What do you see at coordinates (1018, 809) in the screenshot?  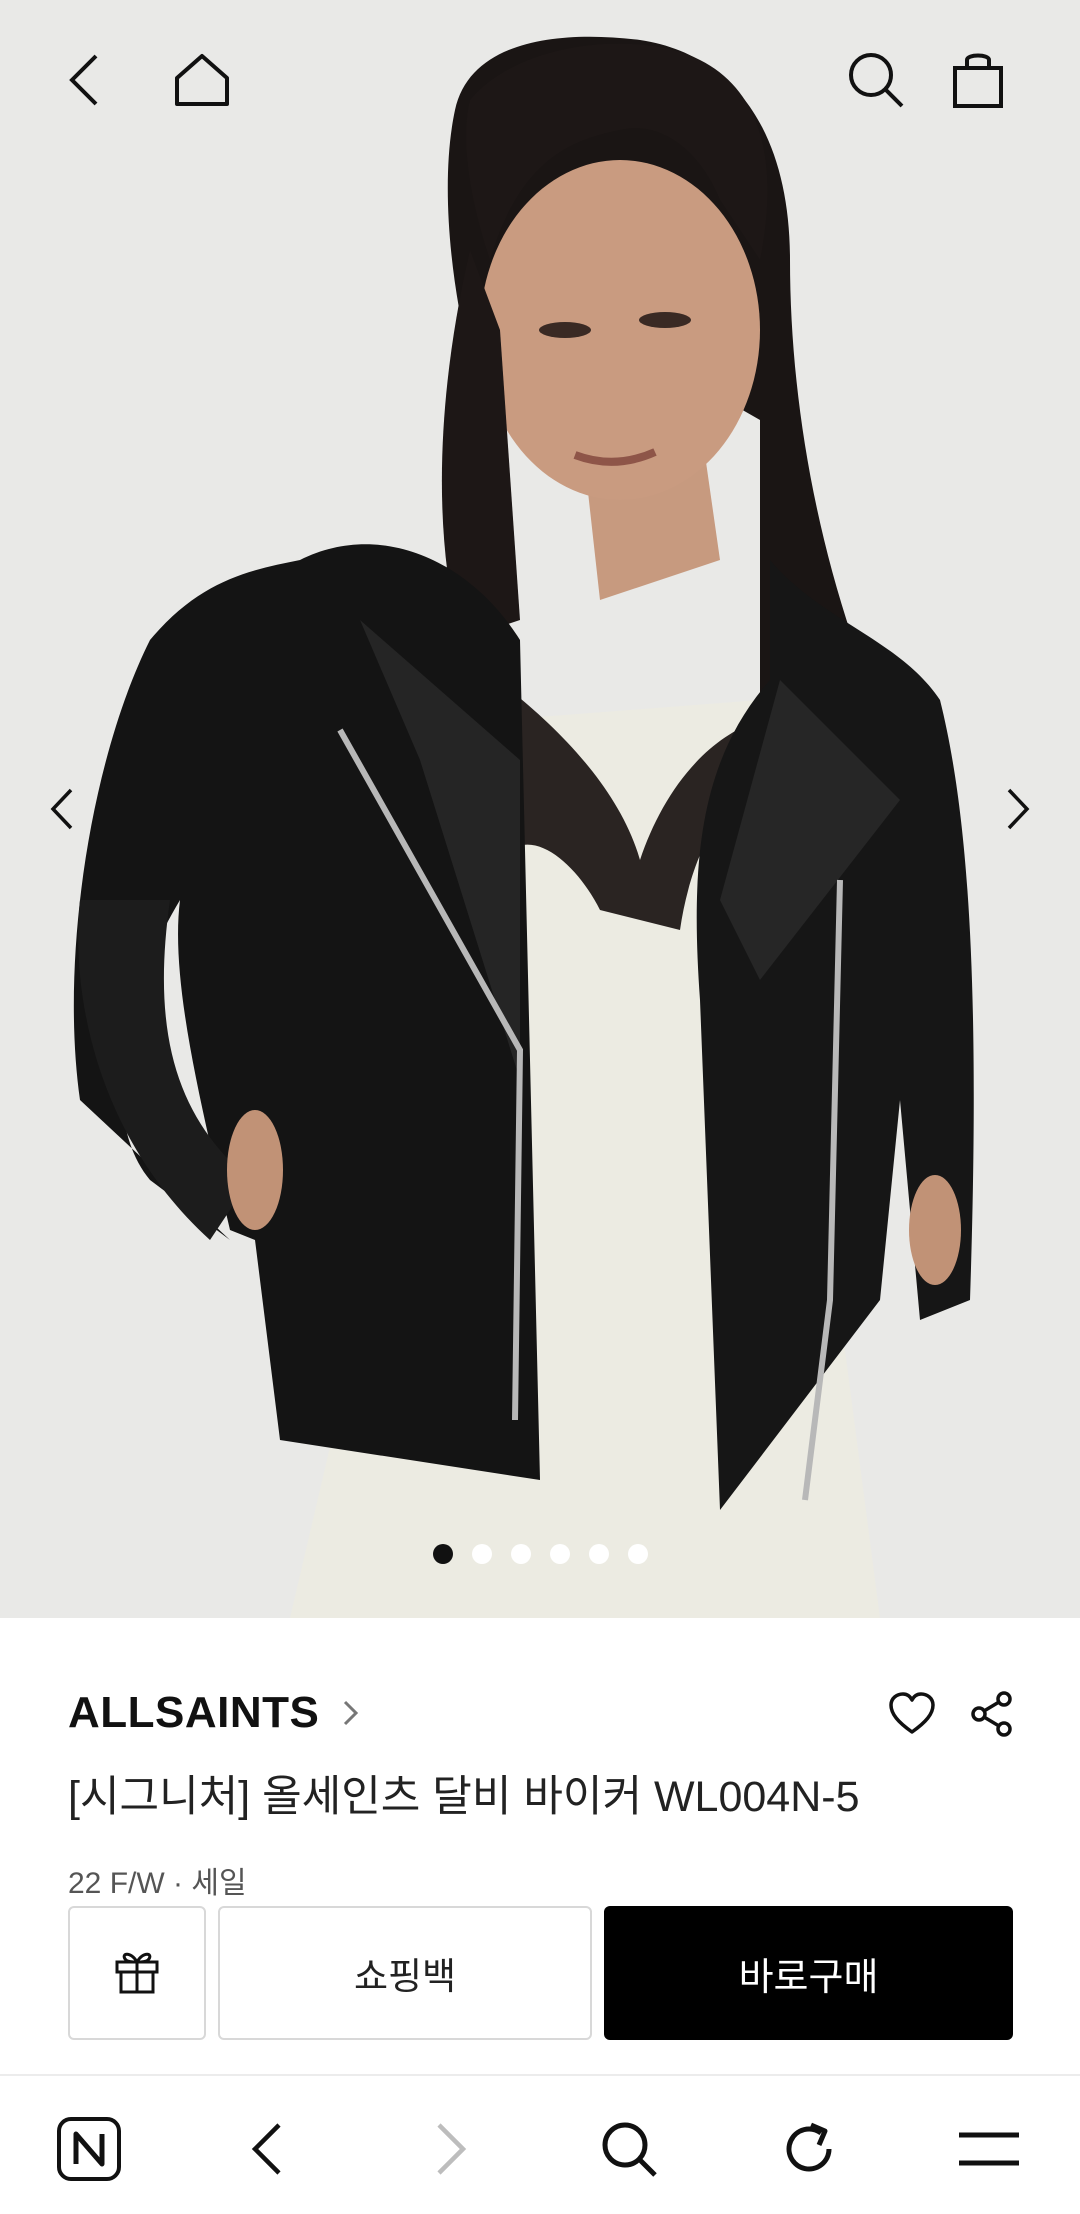 I see `carousel-next-icon` at bounding box center [1018, 809].